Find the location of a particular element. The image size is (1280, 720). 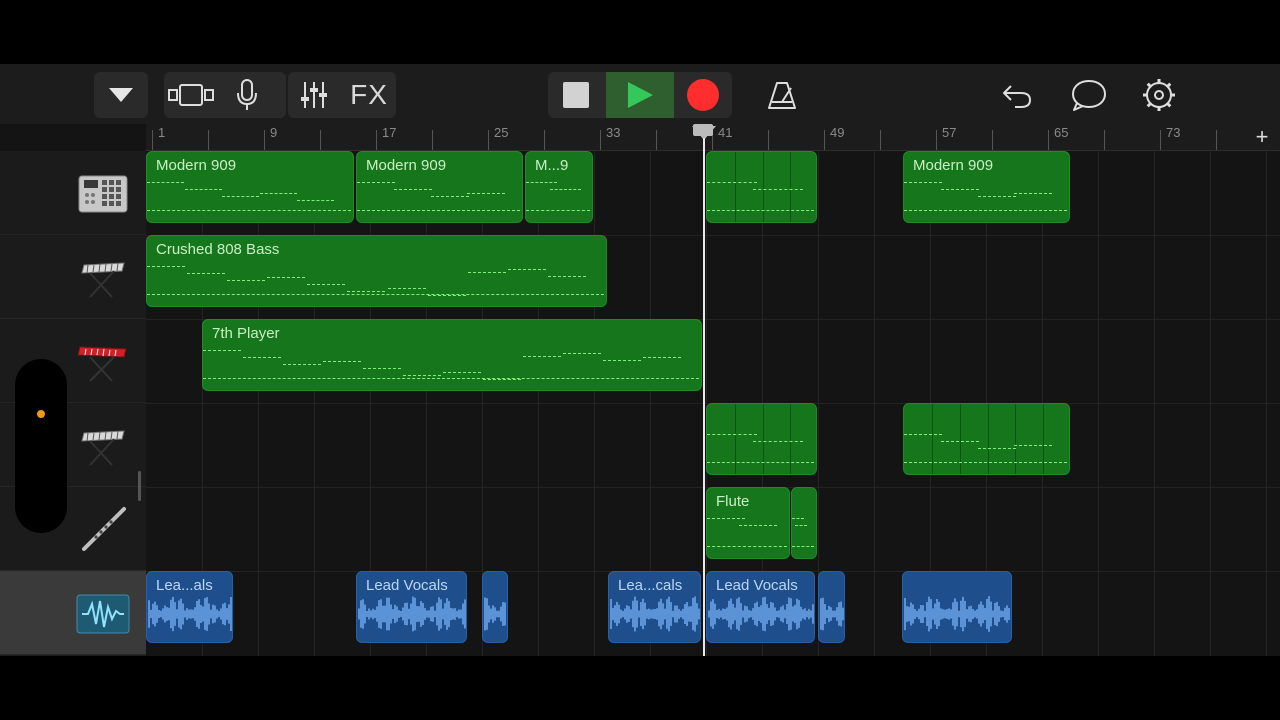

track-header-bass is located at coordinates (73, 277).